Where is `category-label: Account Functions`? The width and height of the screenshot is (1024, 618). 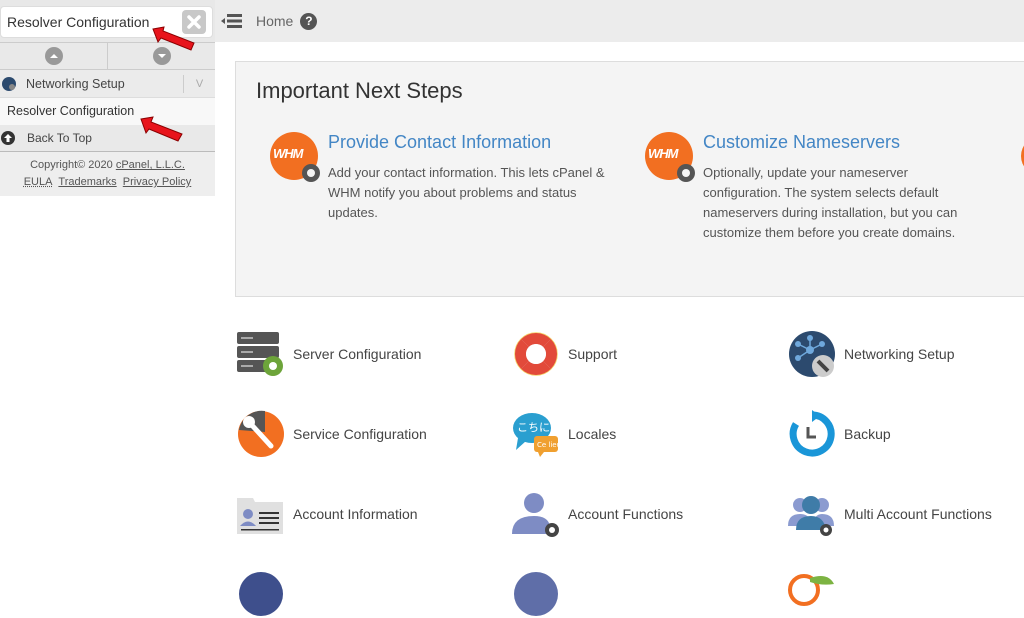
category-label: Account Functions is located at coordinates (626, 514).